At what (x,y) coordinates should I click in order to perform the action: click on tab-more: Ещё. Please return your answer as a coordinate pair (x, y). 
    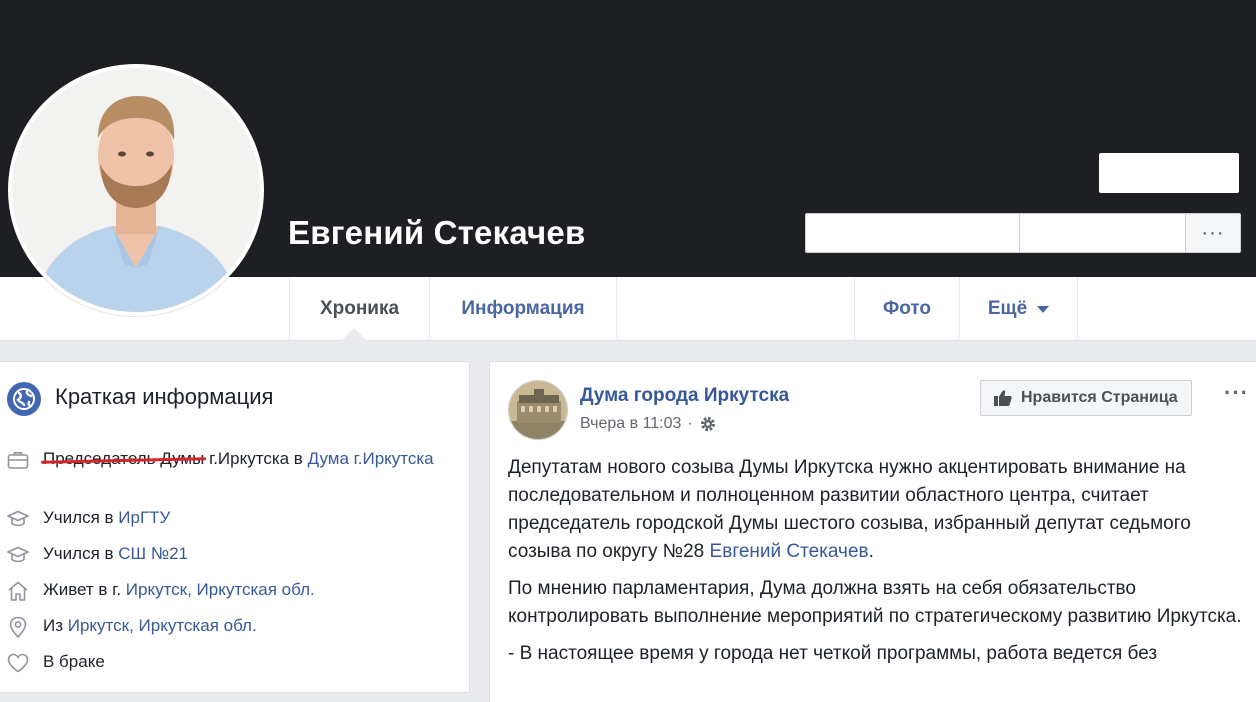
    Looking at the image, I should click on (1018, 309).